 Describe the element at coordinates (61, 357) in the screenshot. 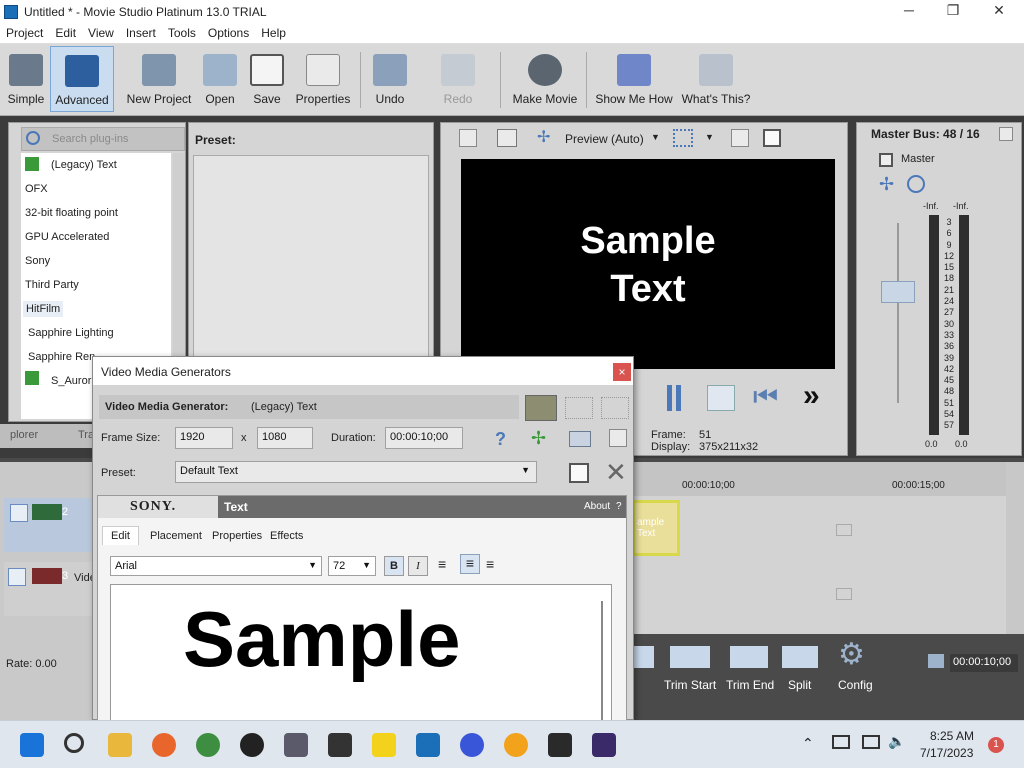

I see `plugin-item: Sapphire Ren` at that location.